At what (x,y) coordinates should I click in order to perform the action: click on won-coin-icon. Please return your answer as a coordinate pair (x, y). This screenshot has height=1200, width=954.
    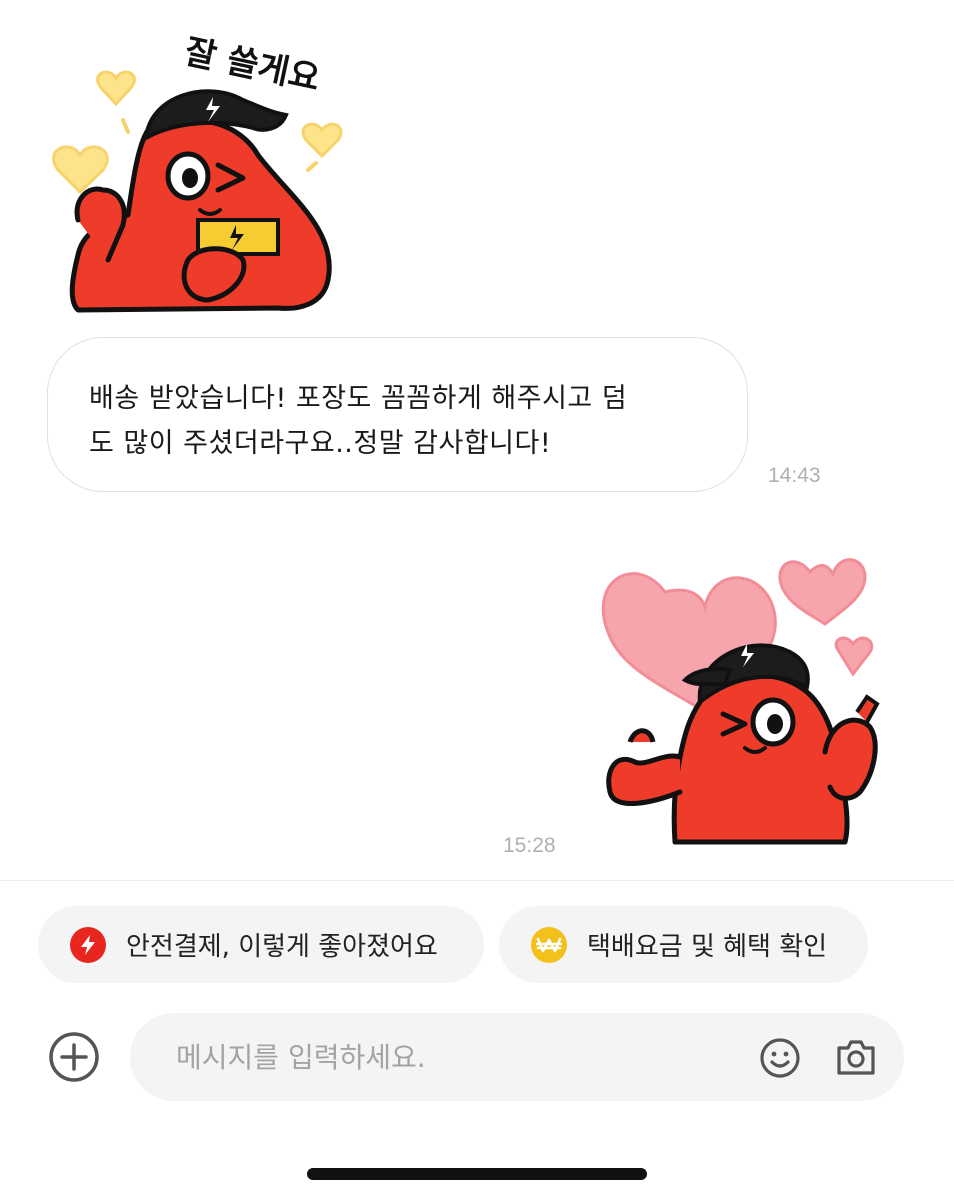
    Looking at the image, I should click on (549, 944).